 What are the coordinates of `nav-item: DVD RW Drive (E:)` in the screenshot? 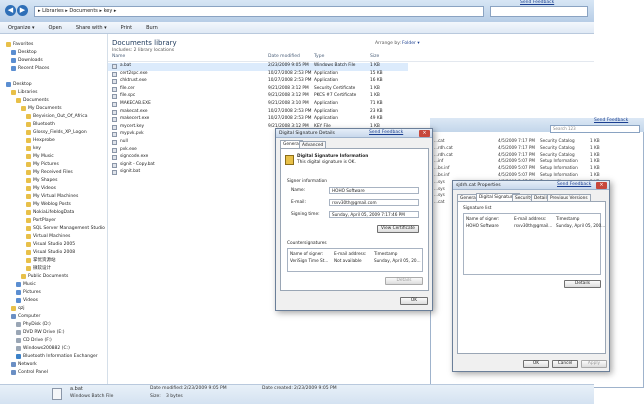 It's located at (40, 332).